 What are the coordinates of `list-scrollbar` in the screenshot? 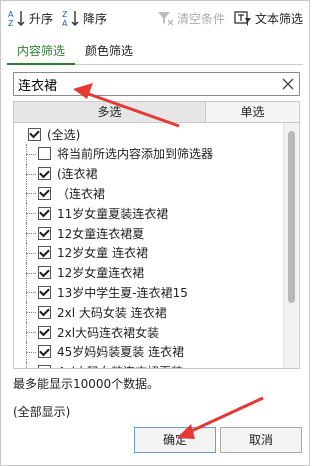 It's located at (291, 245).